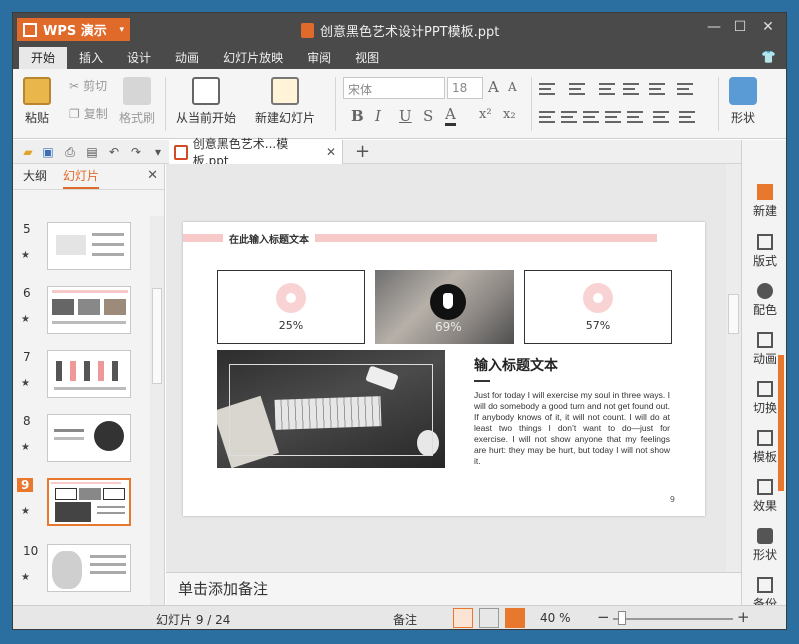 The image size is (799, 644). I want to click on play-from-current-button: 从当前开始, so click(206, 101).